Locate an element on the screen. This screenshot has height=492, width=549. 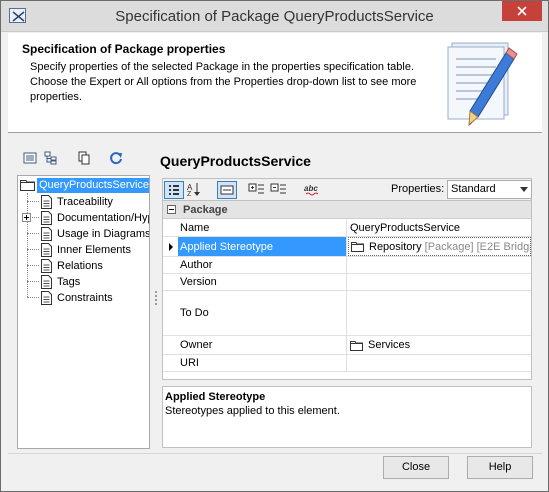
tree-item-label: Inner Elements is located at coordinates (94, 250).